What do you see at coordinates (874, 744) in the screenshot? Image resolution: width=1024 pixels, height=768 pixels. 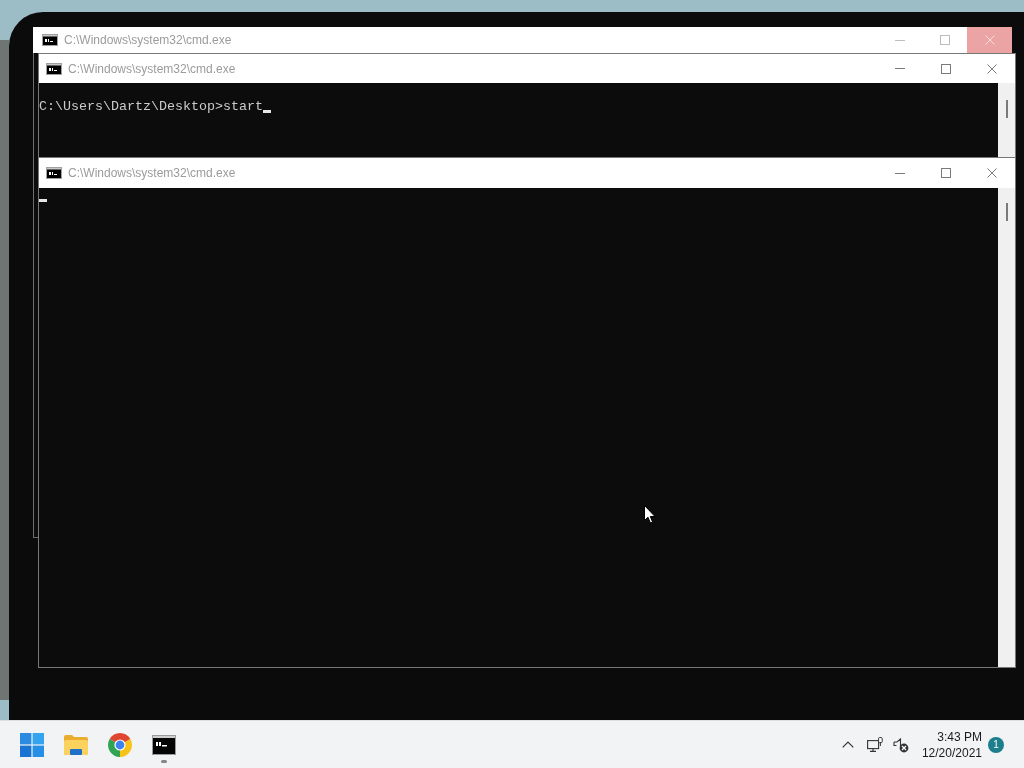 I see `network-icon` at bounding box center [874, 744].